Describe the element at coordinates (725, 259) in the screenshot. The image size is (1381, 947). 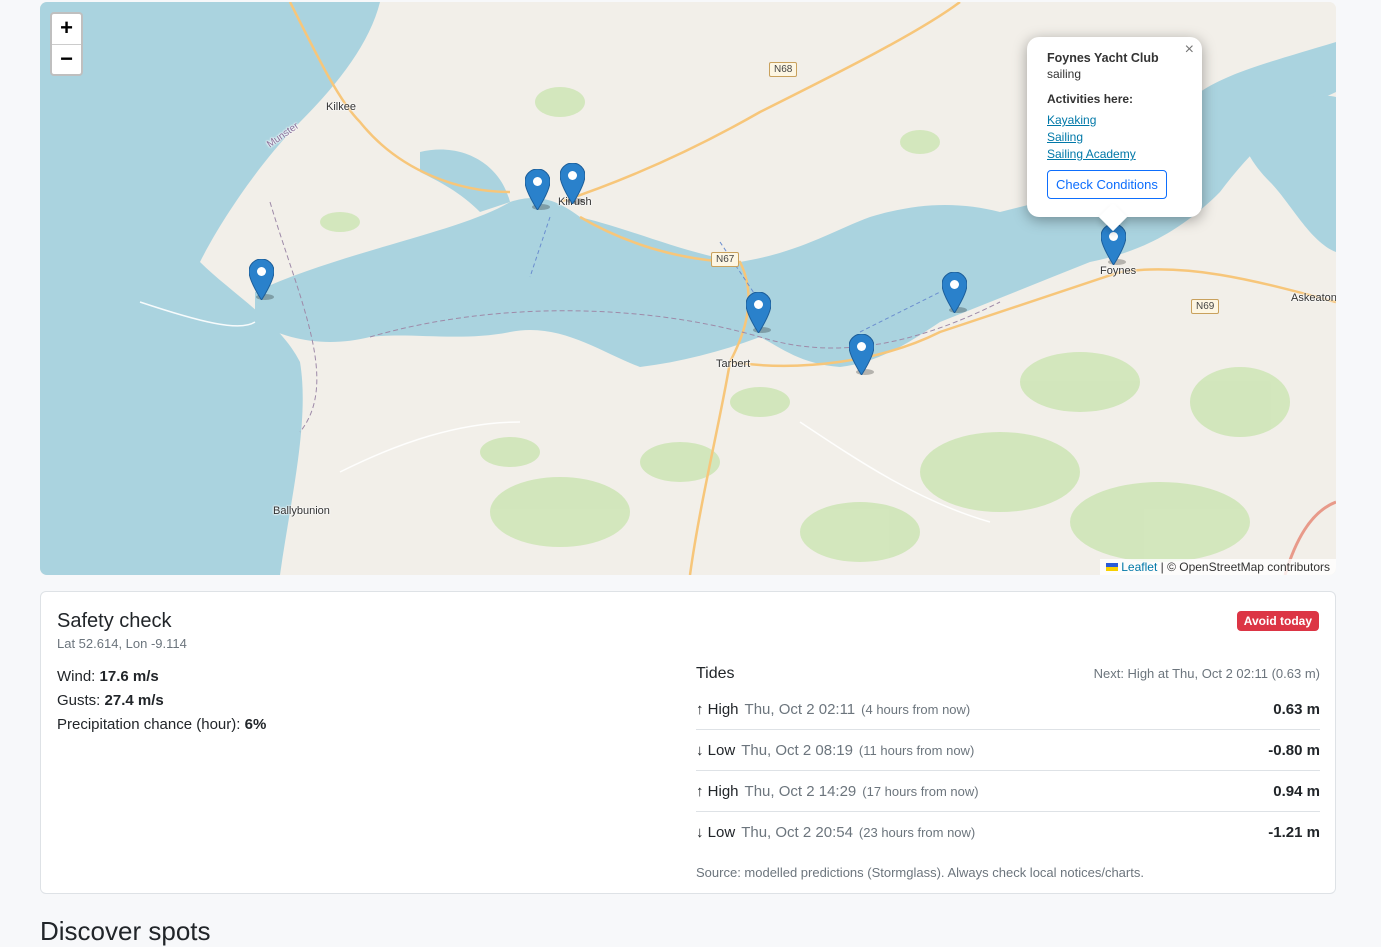
I see `road-label-n67: N67` at that location.